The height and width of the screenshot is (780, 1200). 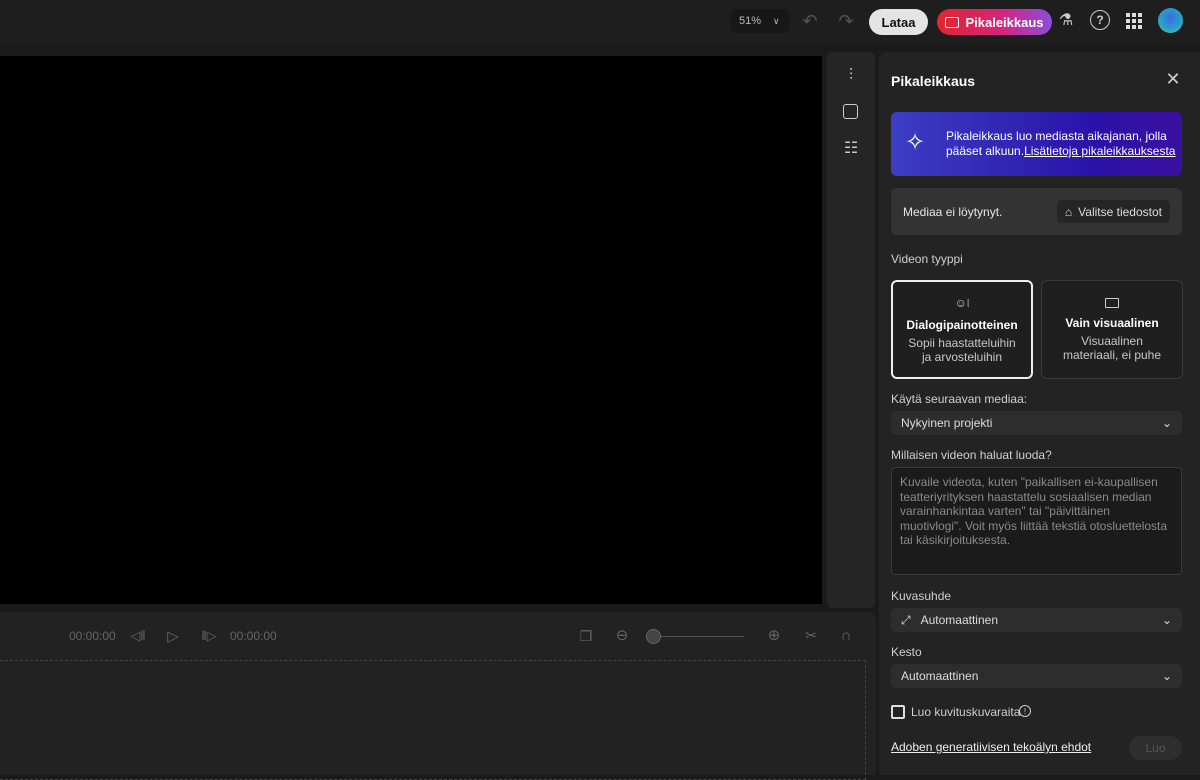 What do you see at coordinates (253, 636) in the screenshot?
I see `end-time: 00:00:00` at bounding box center [253, 636].